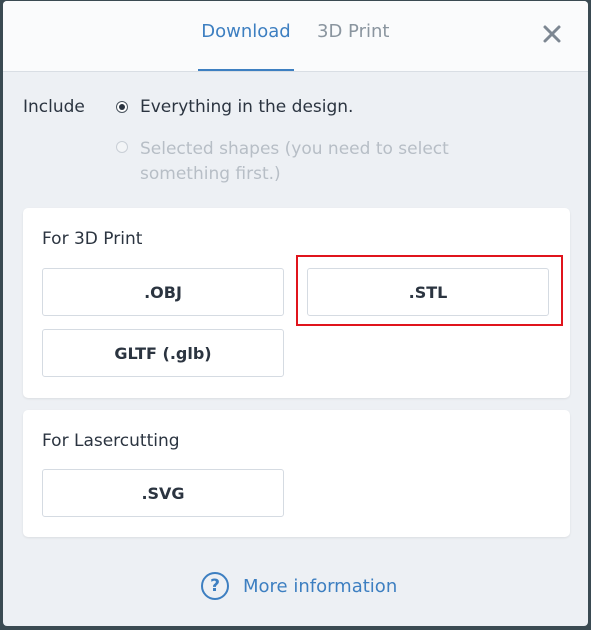 The image size is (591, 630). I want to click on radio-checked-icon, so click(122, 107).